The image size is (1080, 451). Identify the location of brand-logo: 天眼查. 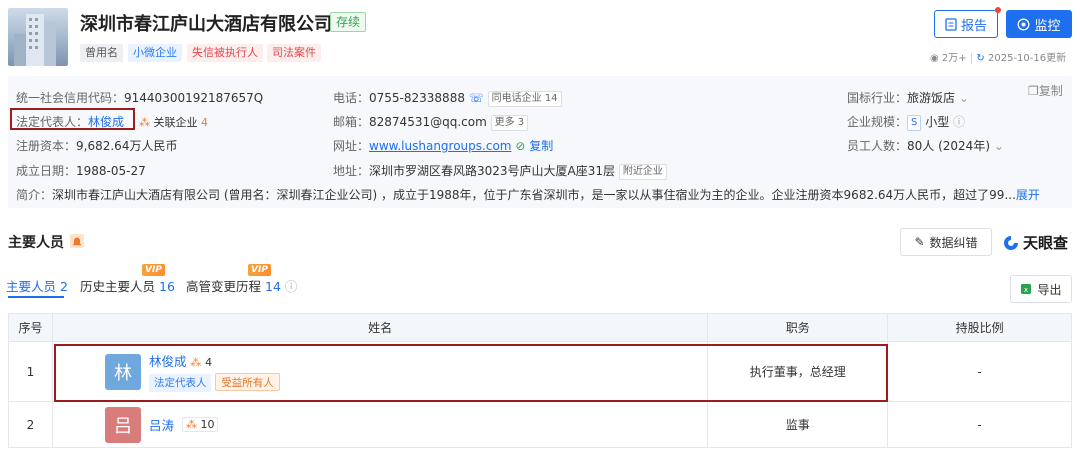
(1035, 242).